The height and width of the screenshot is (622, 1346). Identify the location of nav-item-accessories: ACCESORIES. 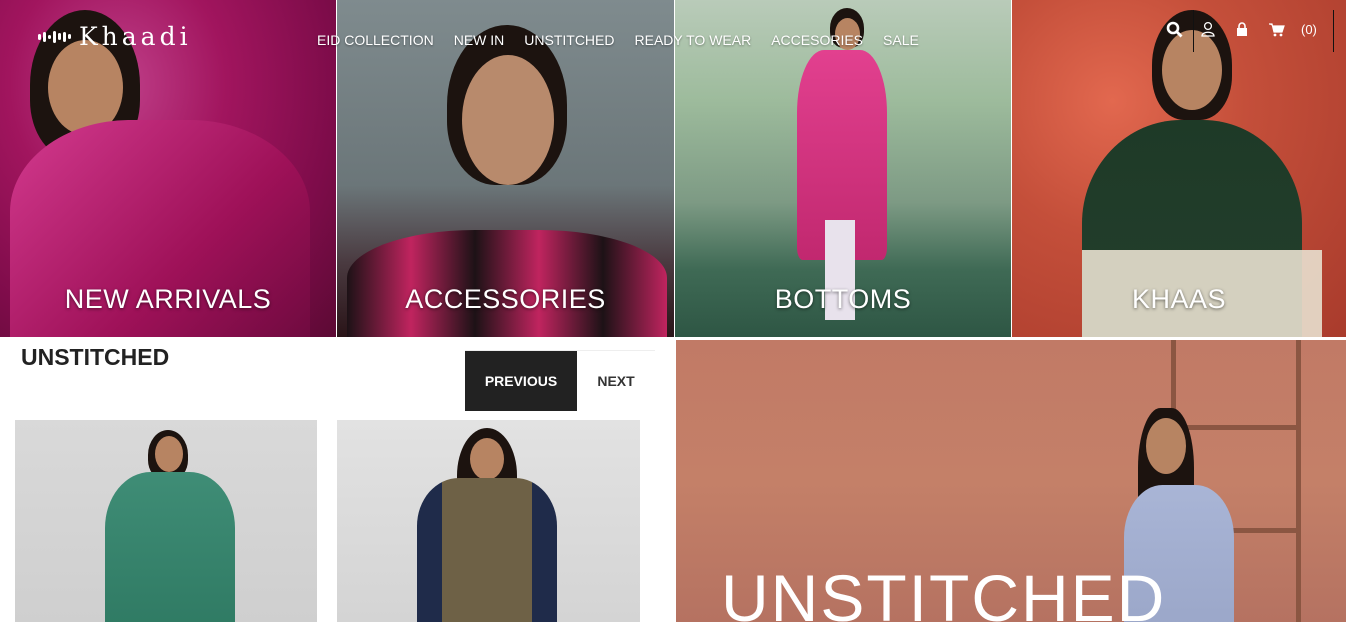
(817, 40).